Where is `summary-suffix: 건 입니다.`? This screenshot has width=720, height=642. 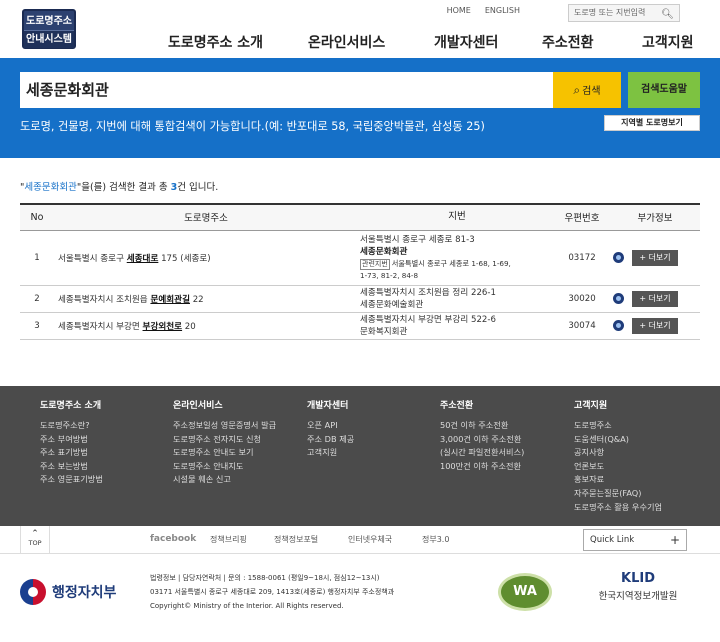
summary-suffix: 건 입니다. is located at coordinates (198, 187).